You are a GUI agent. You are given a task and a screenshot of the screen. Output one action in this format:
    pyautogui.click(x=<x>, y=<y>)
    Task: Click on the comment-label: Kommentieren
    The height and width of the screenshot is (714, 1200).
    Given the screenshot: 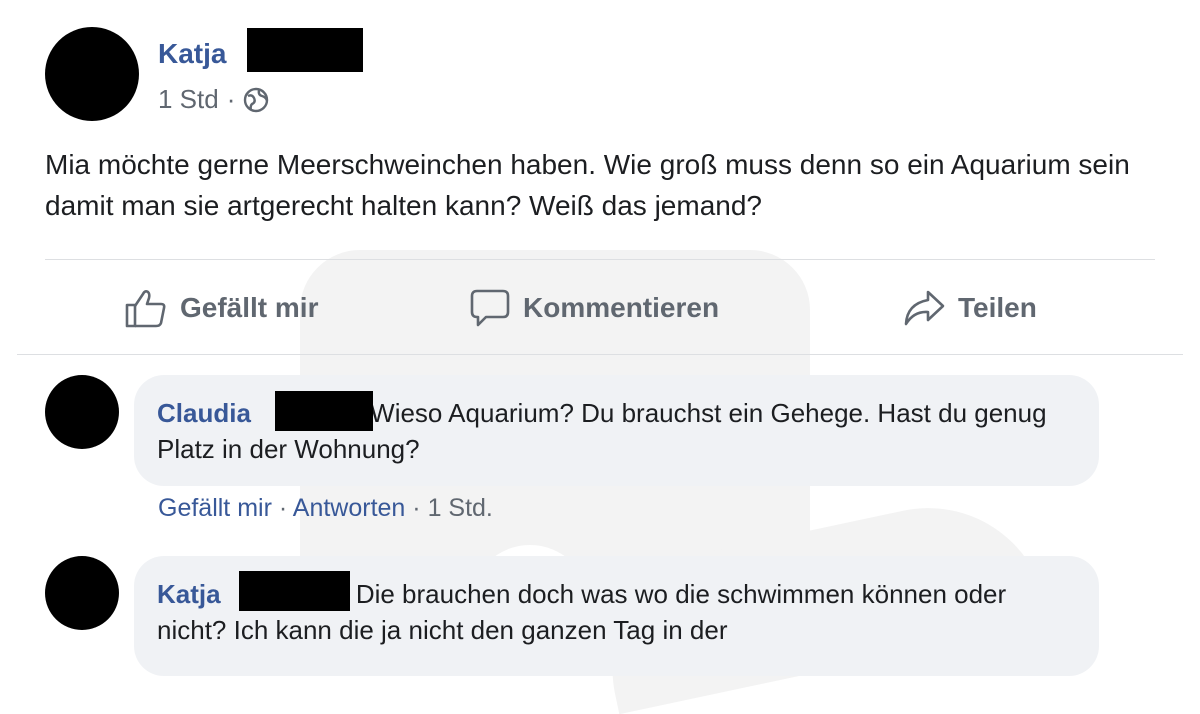 What is the action you would take?
    pyautogui.click(x=621, y=307)
    